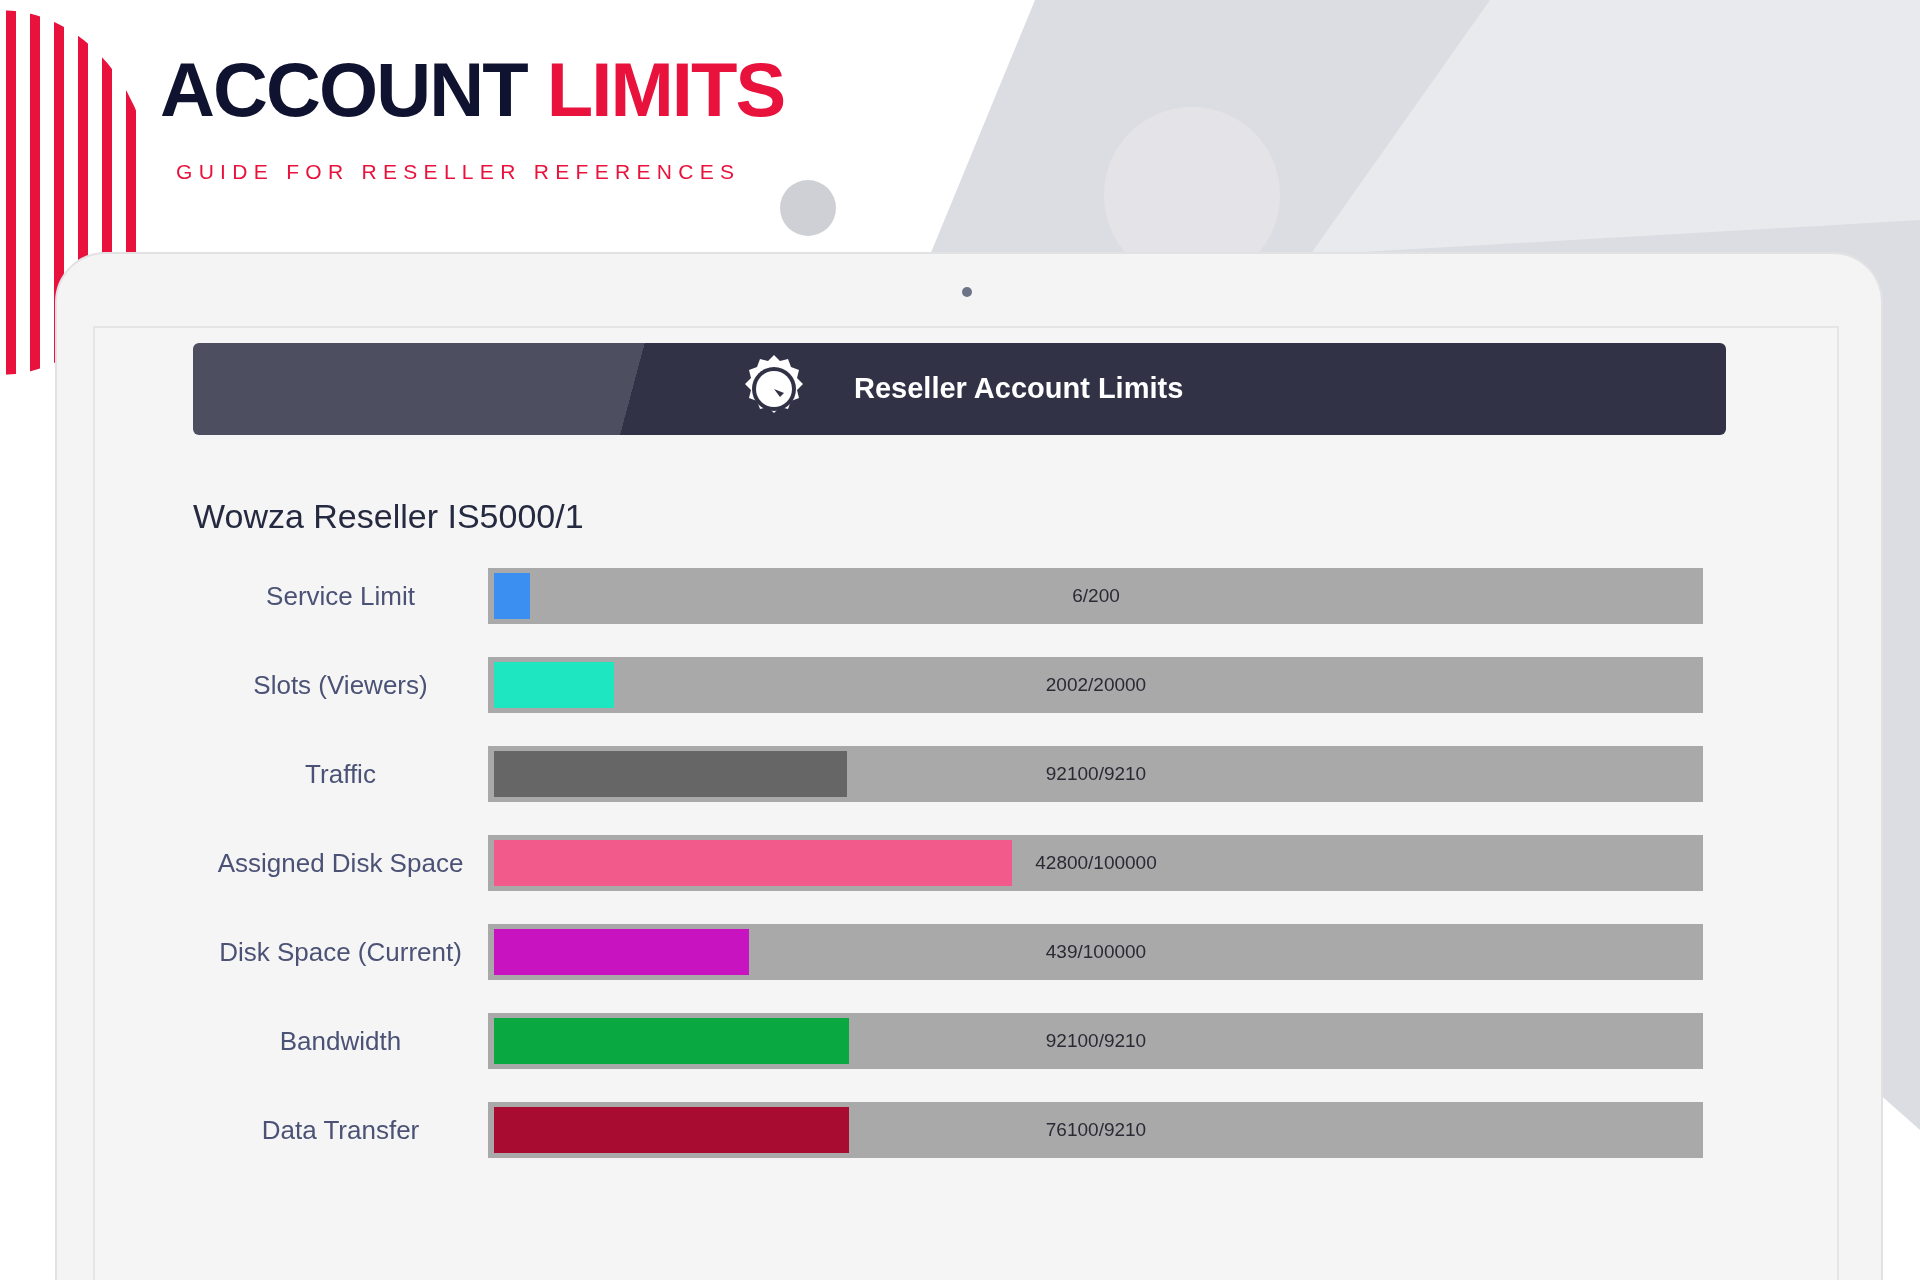 Image resolution: width=1920 pixels, height=1280 pixels. What do you see at coordinates (340, 774) in the screenshot?
I see `limit-label: Traffic` at bounding box center [340, 774].